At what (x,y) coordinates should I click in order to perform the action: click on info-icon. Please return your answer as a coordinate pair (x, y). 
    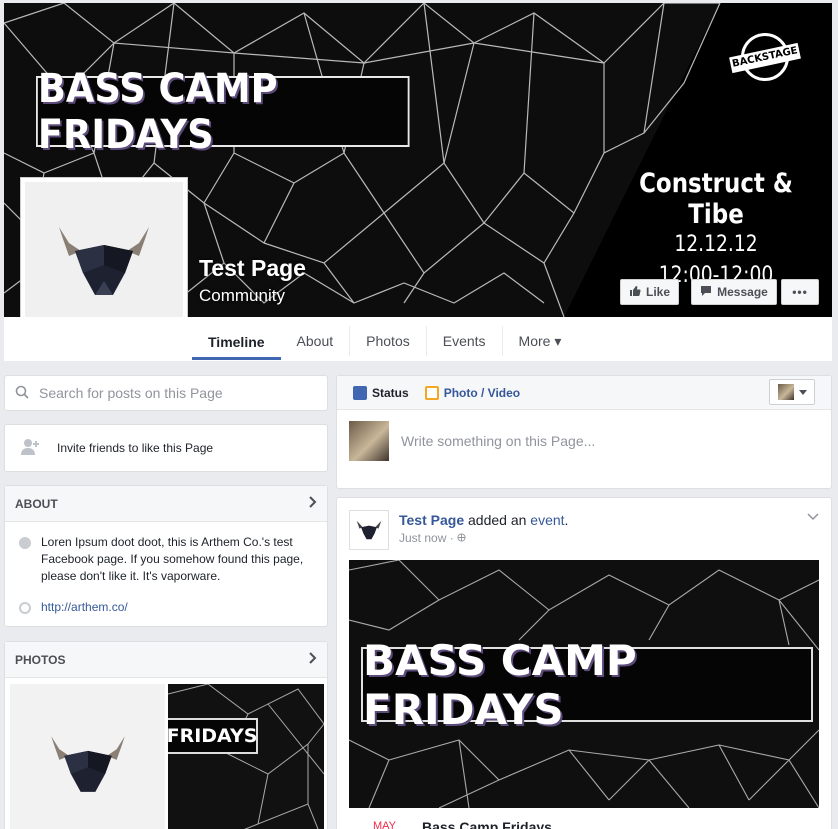
    Looking at the image, I should click on (25, 543).